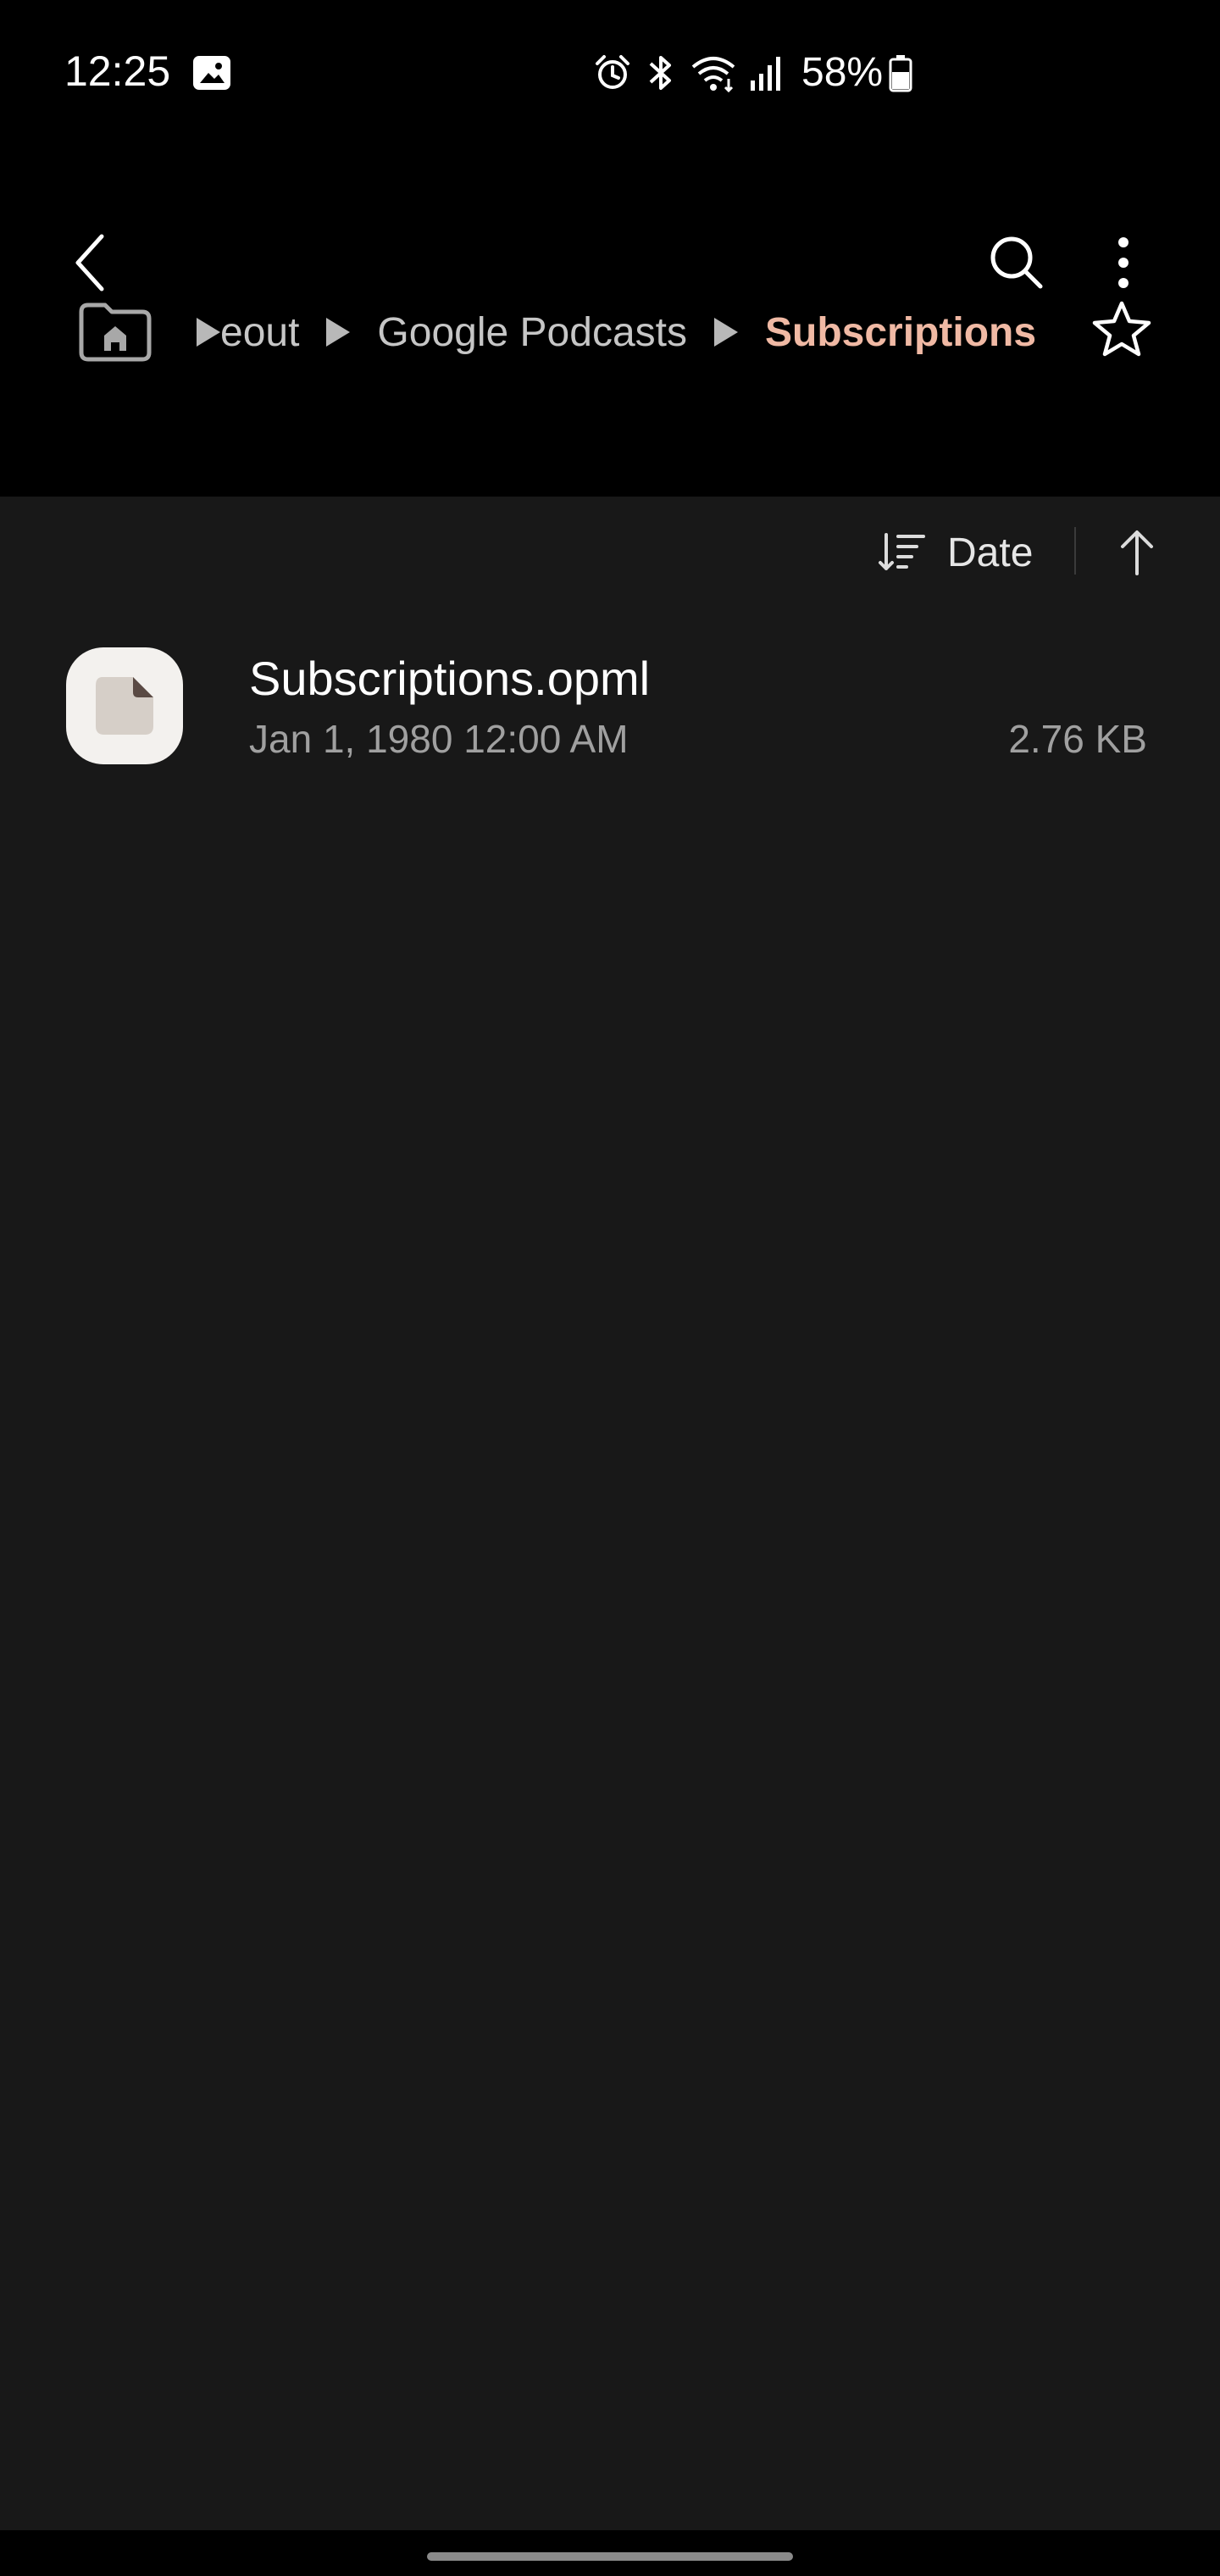  I want to click on more-vertical-icon, so click(1123, 262).